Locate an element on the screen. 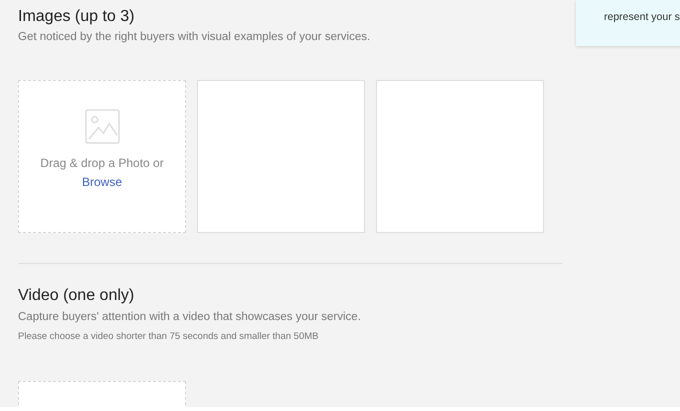 This screenshot has height=411, width=680. size-note: Please choose a video shorter than 75 seconds and smaller than 50MB is located at coordinates (169, 336).